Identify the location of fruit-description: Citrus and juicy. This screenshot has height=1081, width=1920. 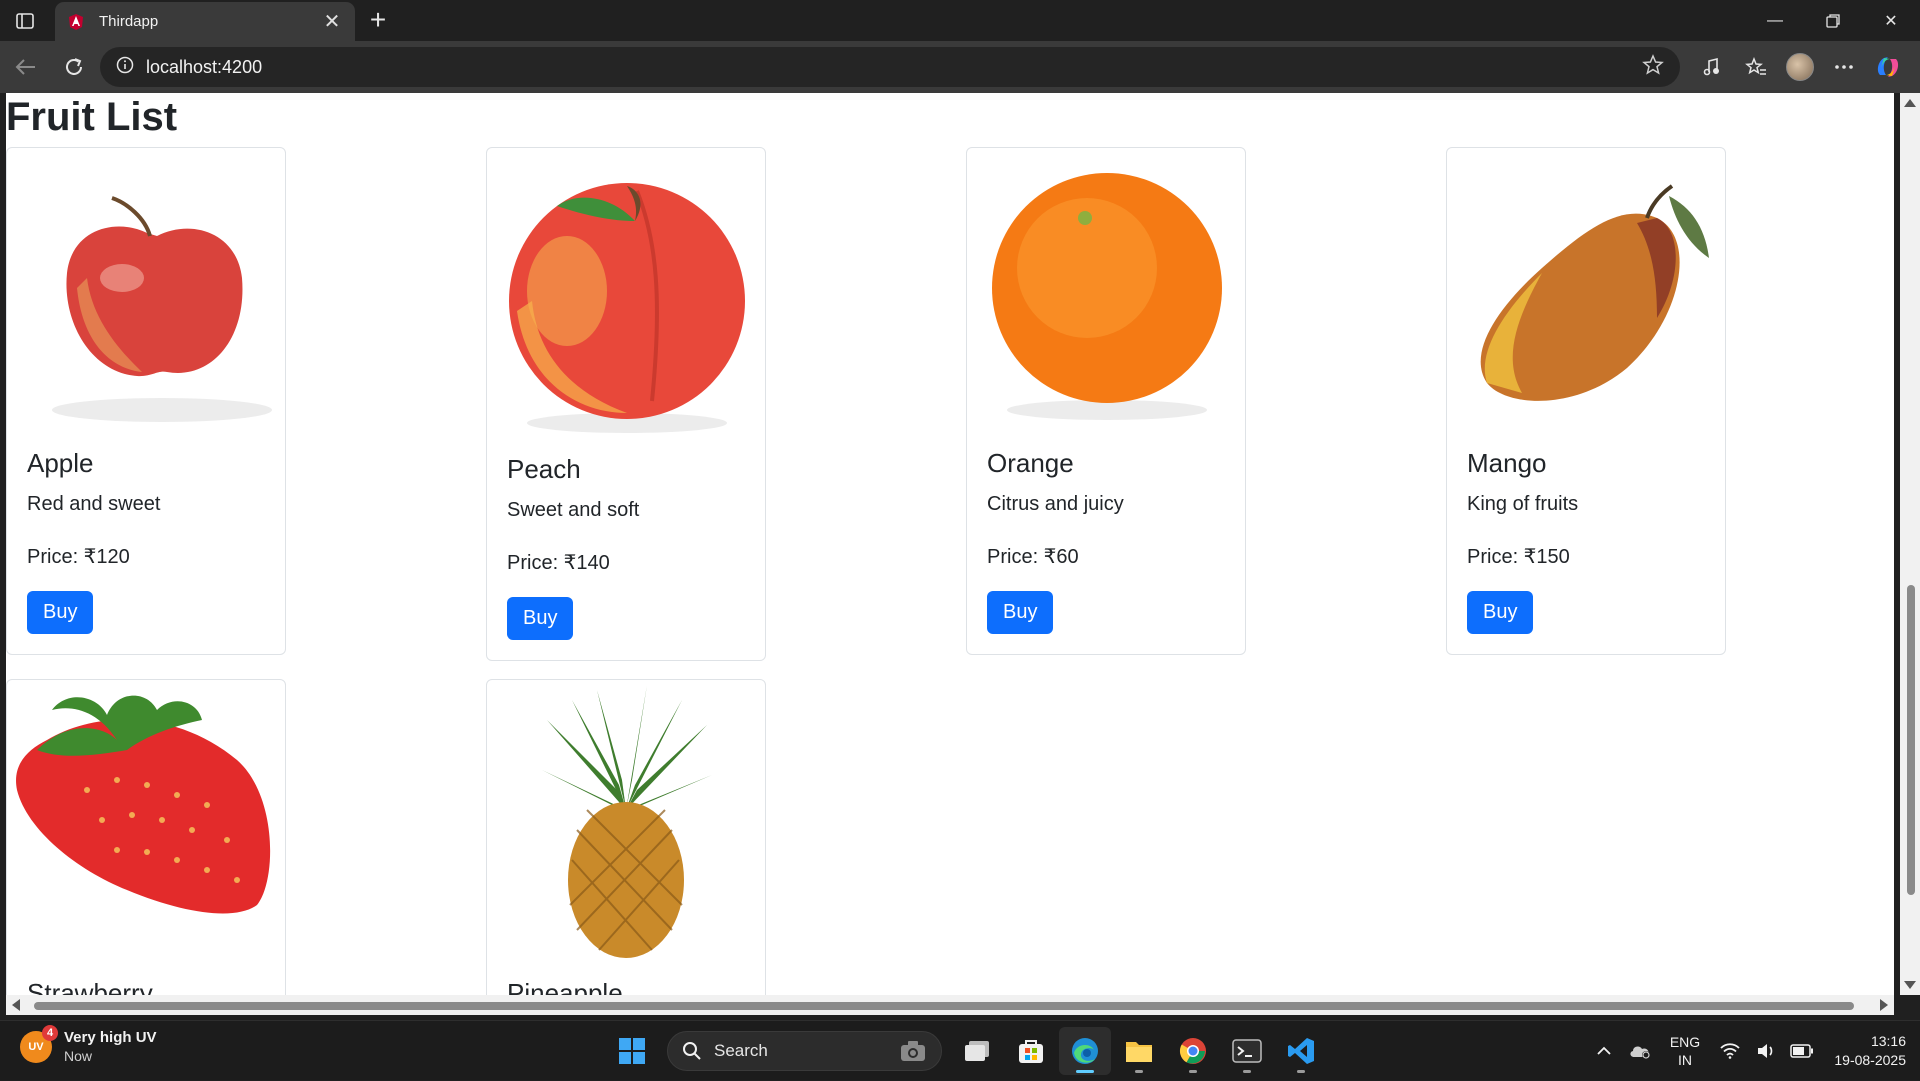
(1055, 504).